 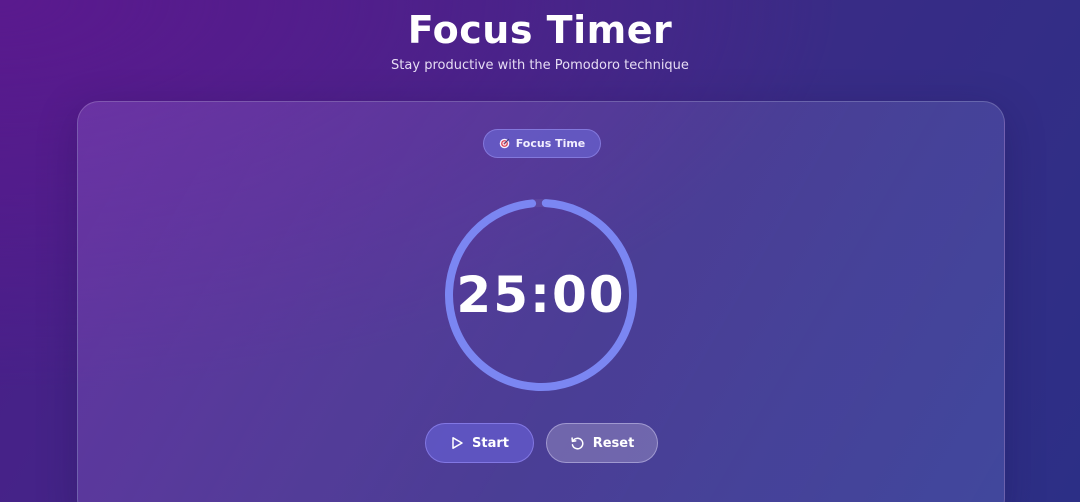 I want to click on page-title: Focus Timer, so click(x=540, y=30).